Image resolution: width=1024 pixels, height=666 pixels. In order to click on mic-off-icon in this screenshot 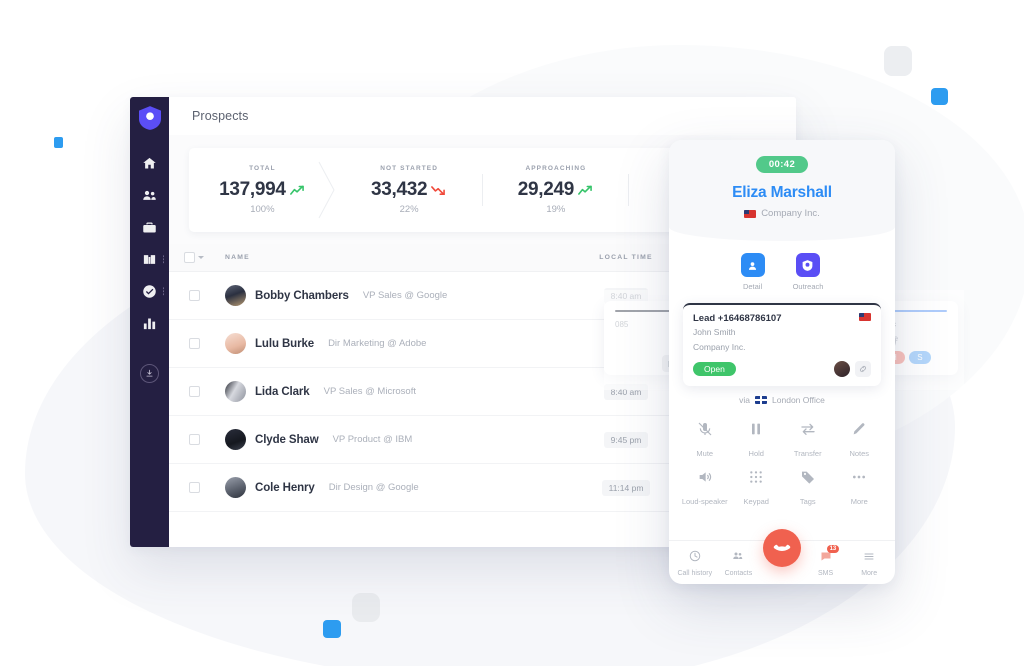, I will do `click(705, 429)`.